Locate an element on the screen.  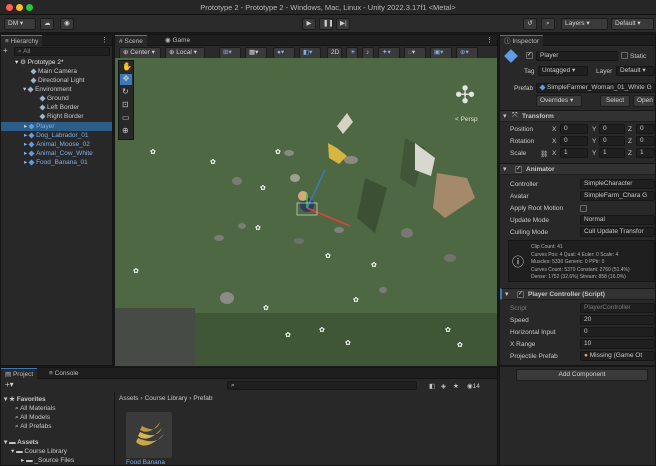
tab-inspector: ⓘ Inspector is located at coordinates (522, 40).